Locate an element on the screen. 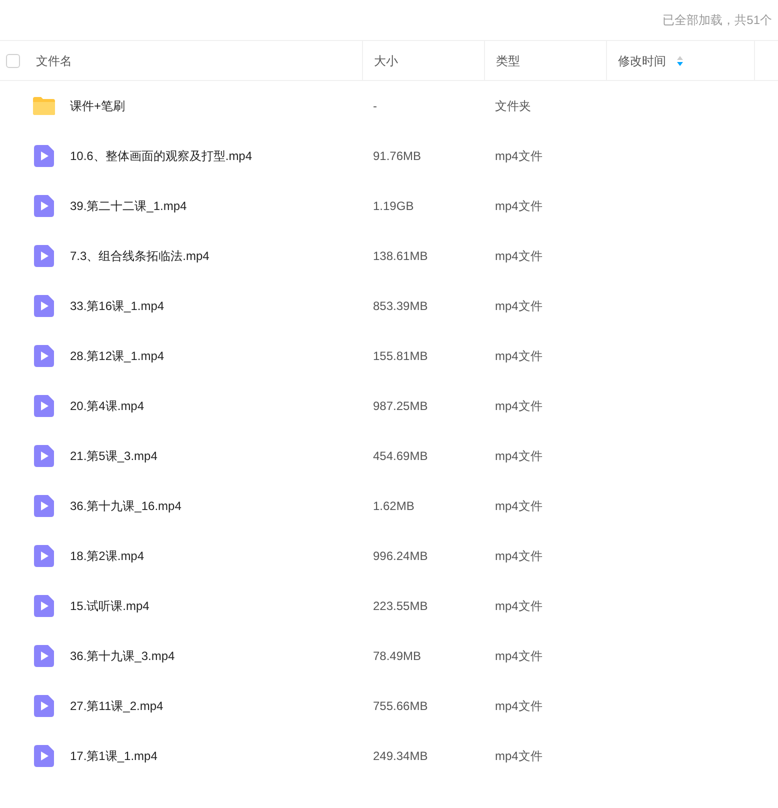  file-size: 1.62MB is located at coordinates (393, 506).